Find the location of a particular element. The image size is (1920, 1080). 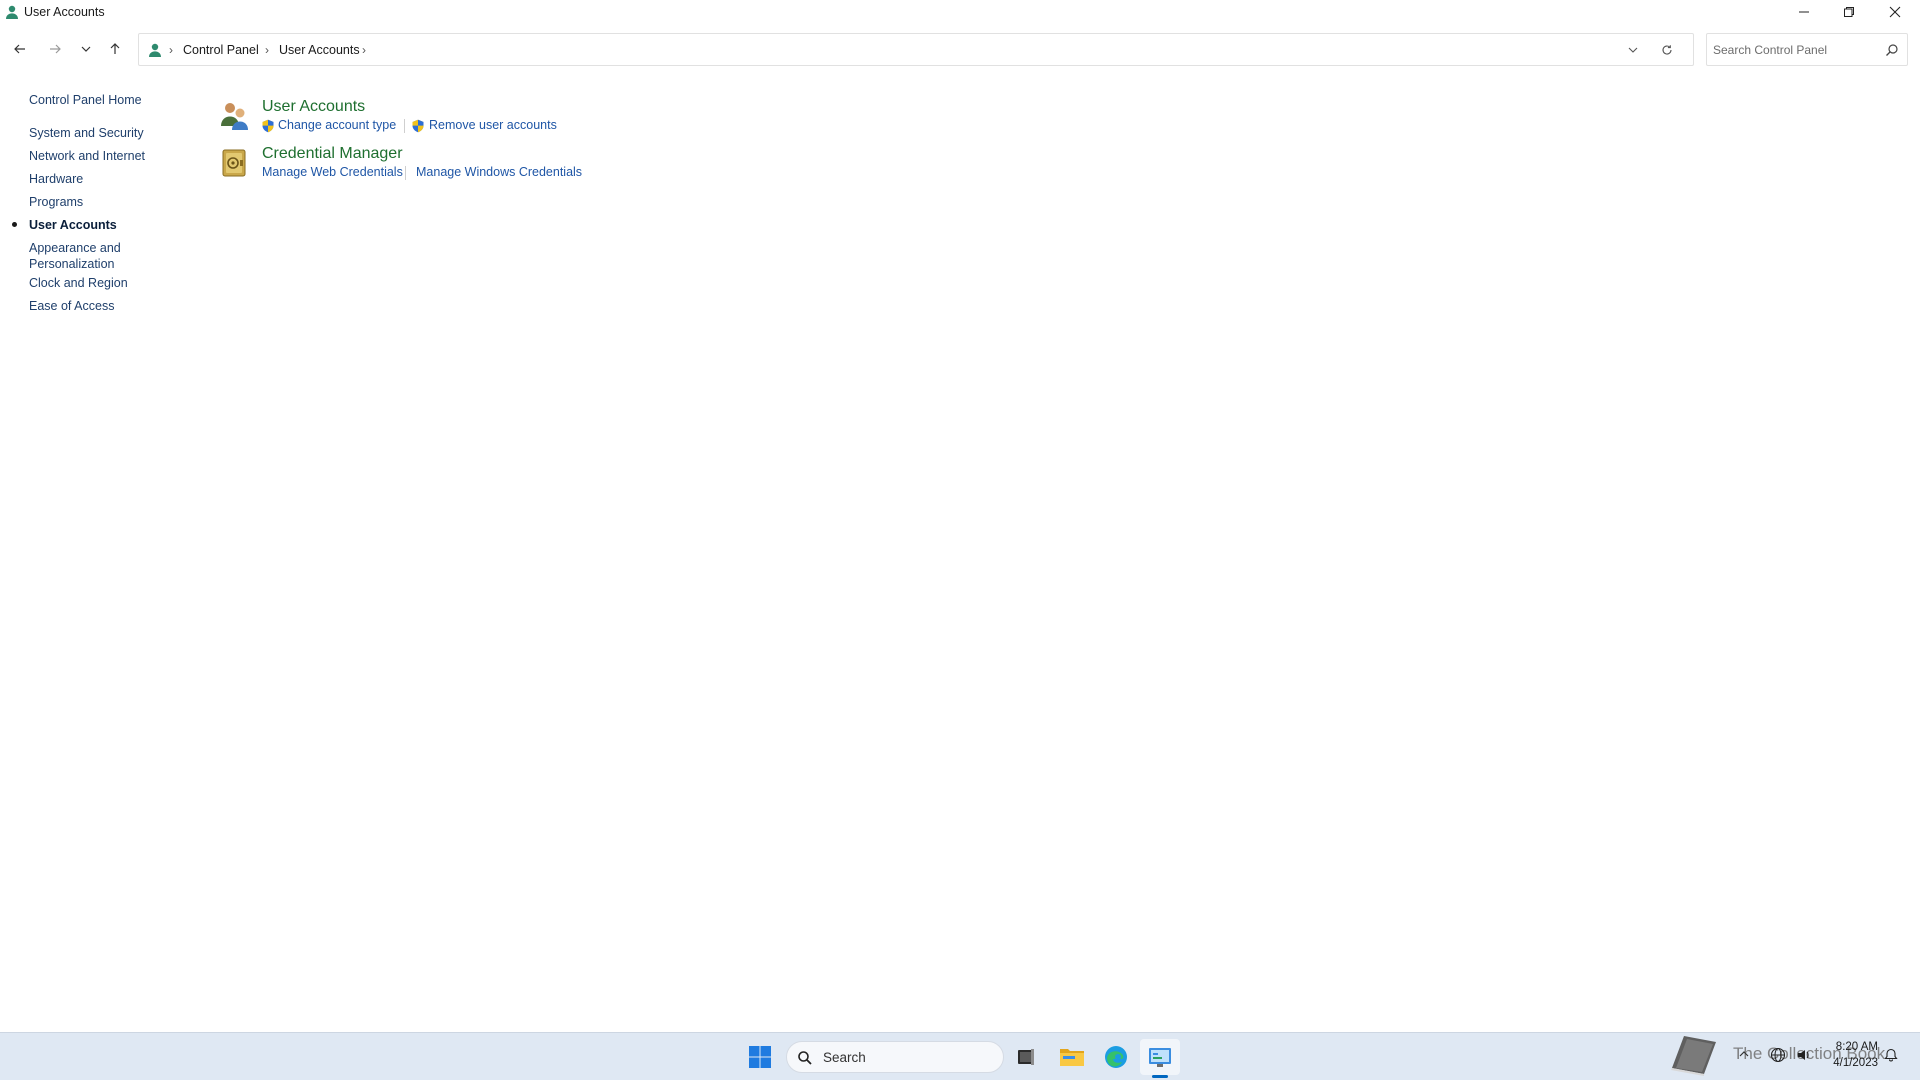

chevron-up-icon is located at coordinates (1744, 1054).